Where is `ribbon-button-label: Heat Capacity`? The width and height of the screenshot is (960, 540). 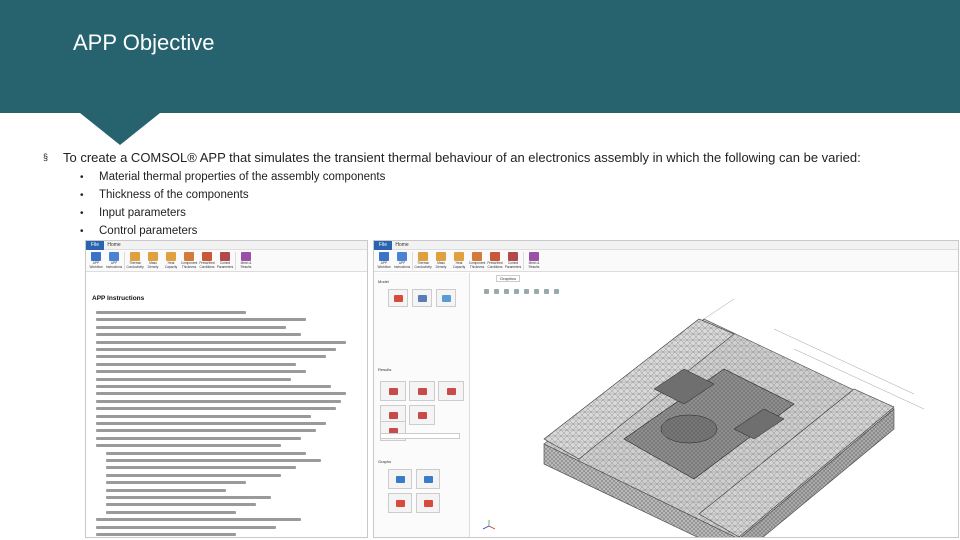
ribbon-button-label: Heat Capacity is located at coordinates (171, 265).